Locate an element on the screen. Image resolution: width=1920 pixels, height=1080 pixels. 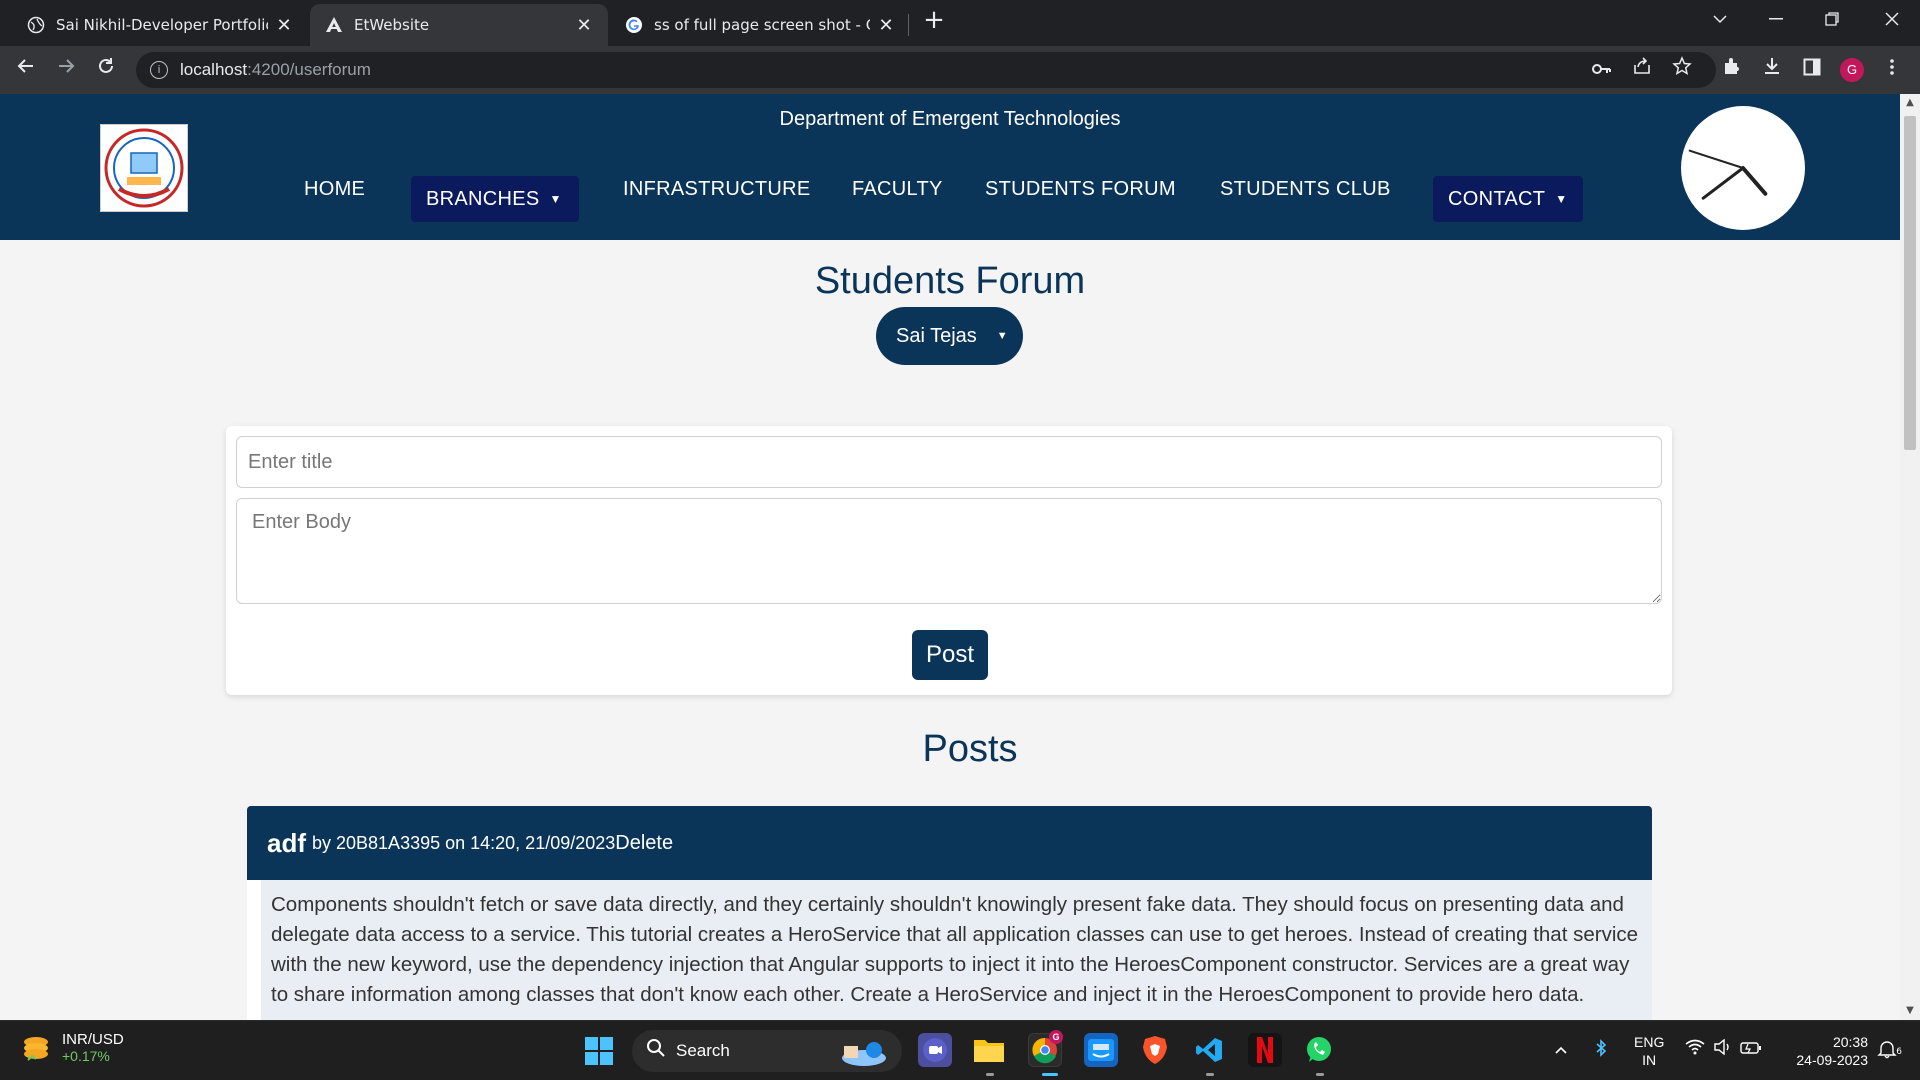
prime-video-icon is located at coordinates (1101, 1050).